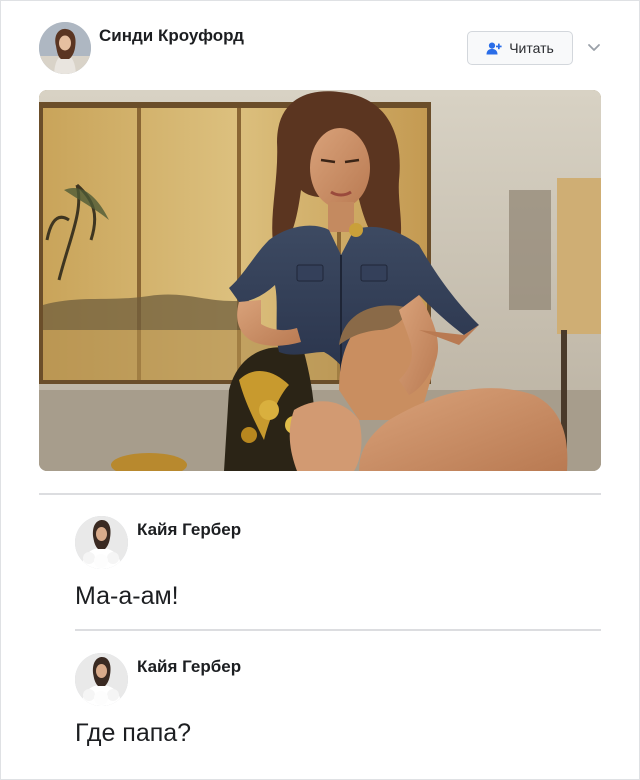 This screenshot has width=640, height=780. What do you see at coordinates (133, 733) in the screenshot?
I see `comment-text: Где папа?` at bounding box center [133, 733].